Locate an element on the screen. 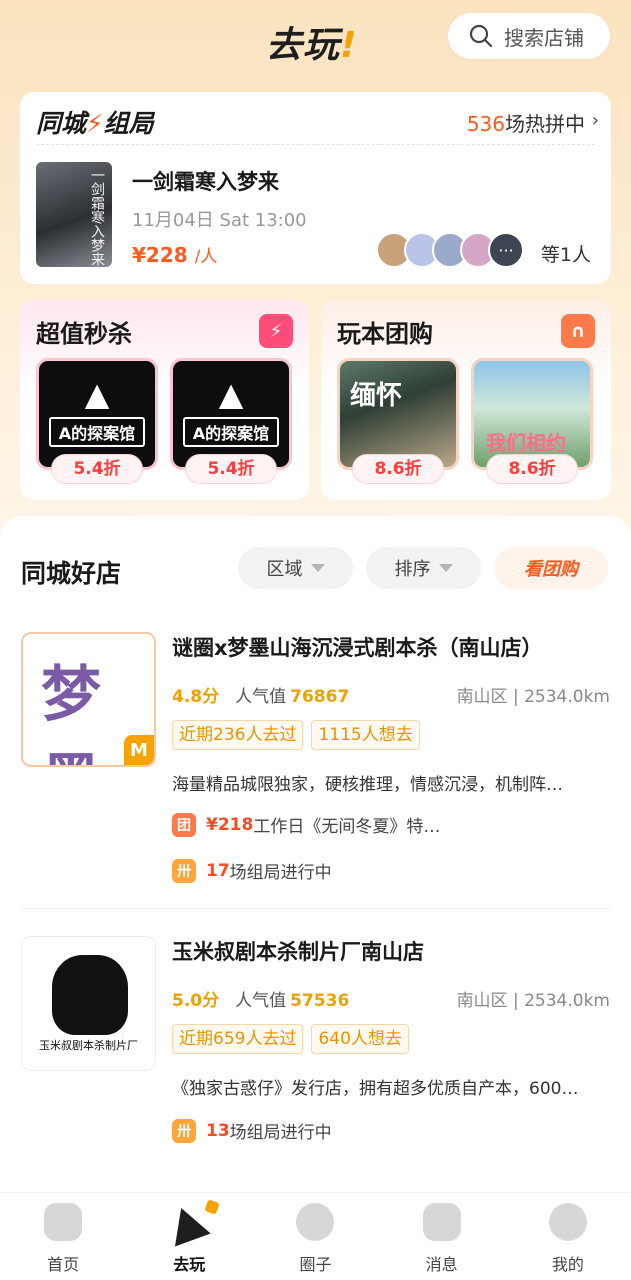 This screenshot has width=631, height=1280. chat-icon is located at coordinates (441, 1222).